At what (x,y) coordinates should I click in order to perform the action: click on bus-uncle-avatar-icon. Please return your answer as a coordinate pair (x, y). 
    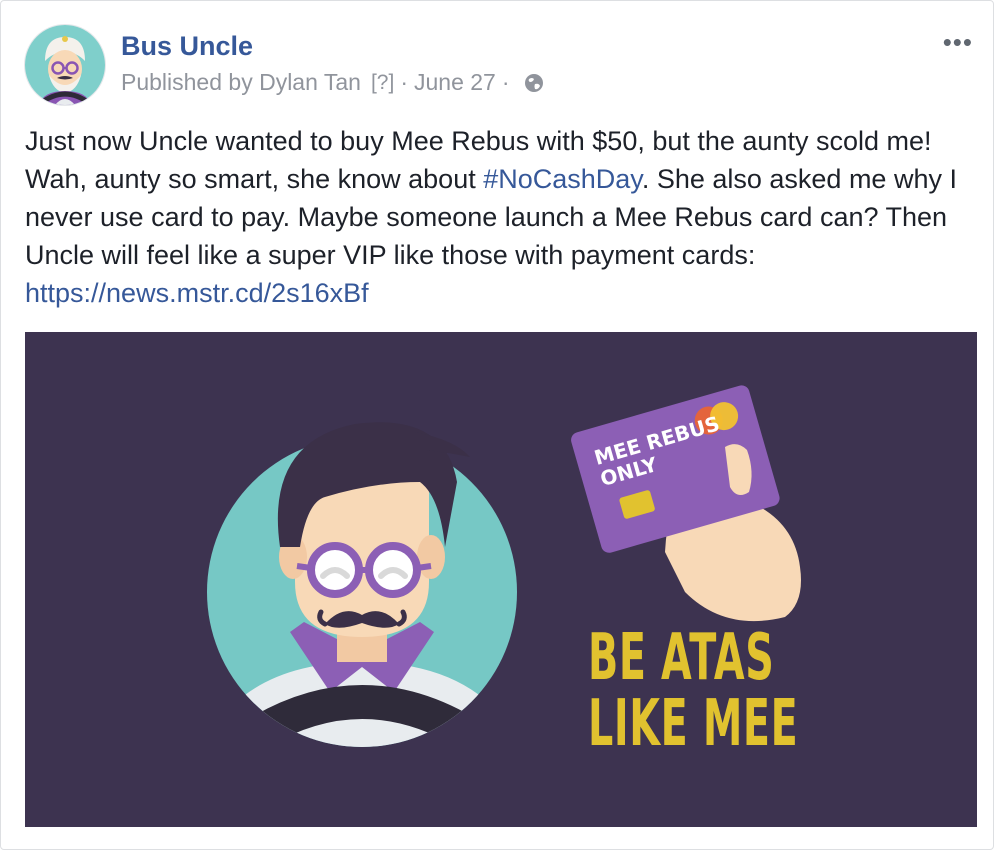
    Looking at the image, I should click on (65, 65).